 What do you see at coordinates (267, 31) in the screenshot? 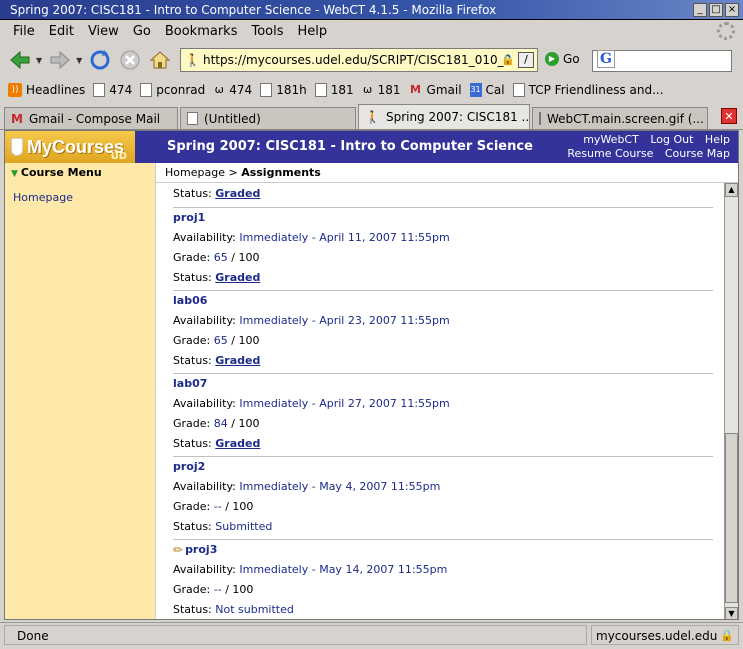
I see `menu-tools: Tools` at bounding box center [267, 31].